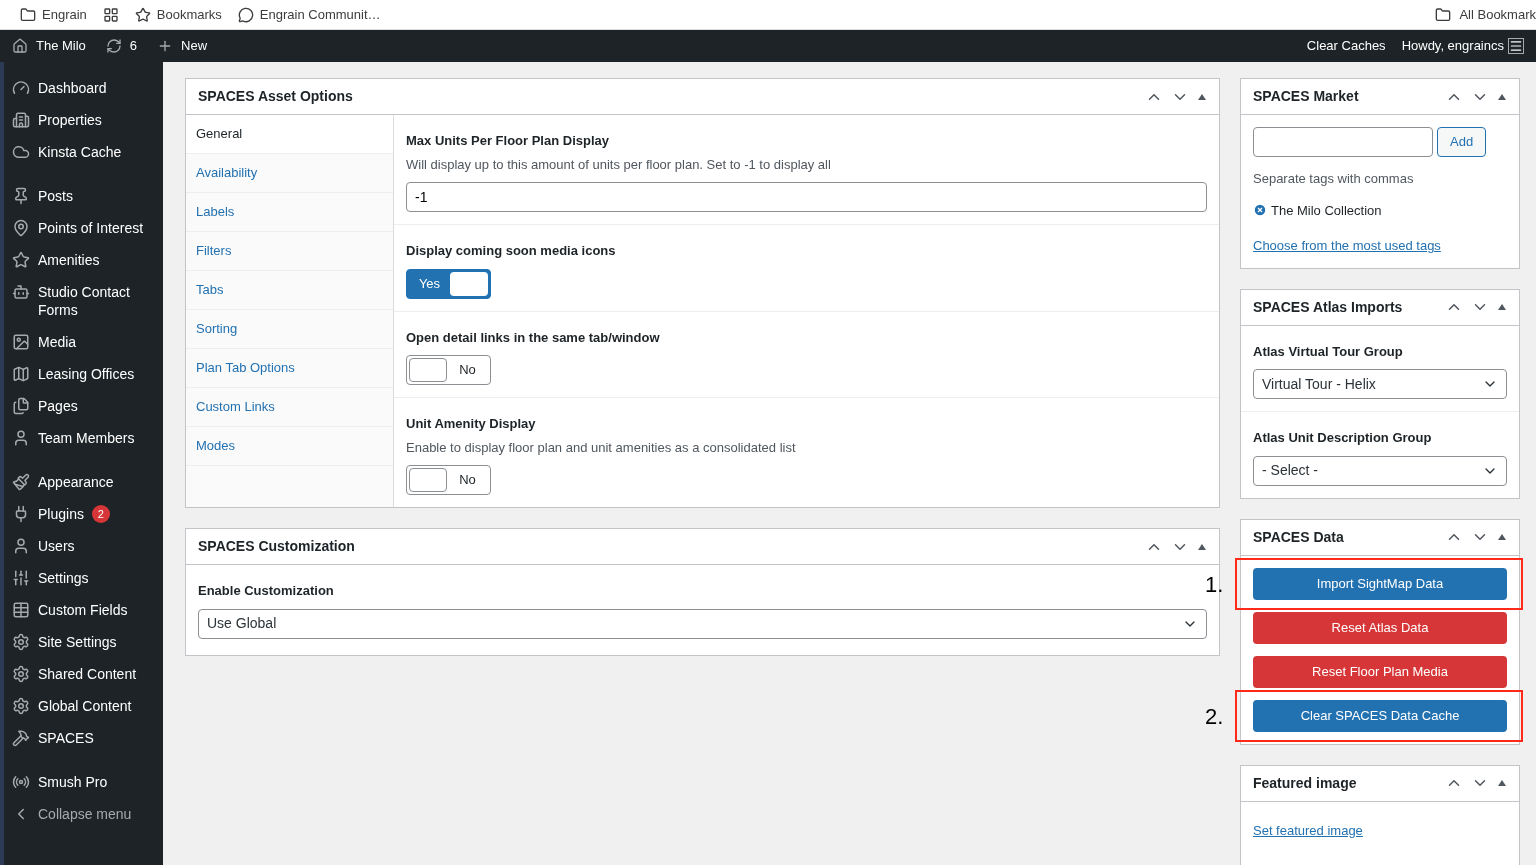 The width and height of the screenshot is (1536, 865). What do you see at coordinates (289, 212) in the screenshot?
I see `settings-tab: Labels` at bounding box center [289, 212].